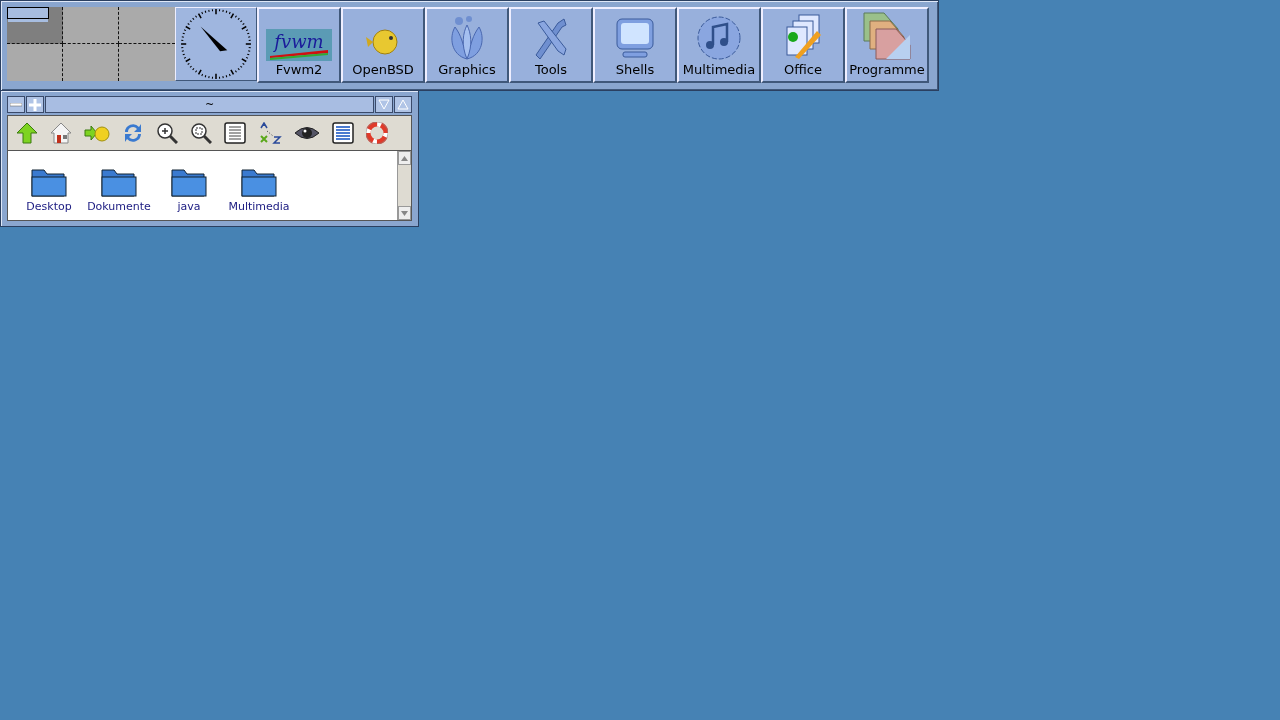 This screenshot has height=720, width=1280. Describe the element at coordinates (404, 213) in the screenshot. I see `scroll-down-icon` at that location.